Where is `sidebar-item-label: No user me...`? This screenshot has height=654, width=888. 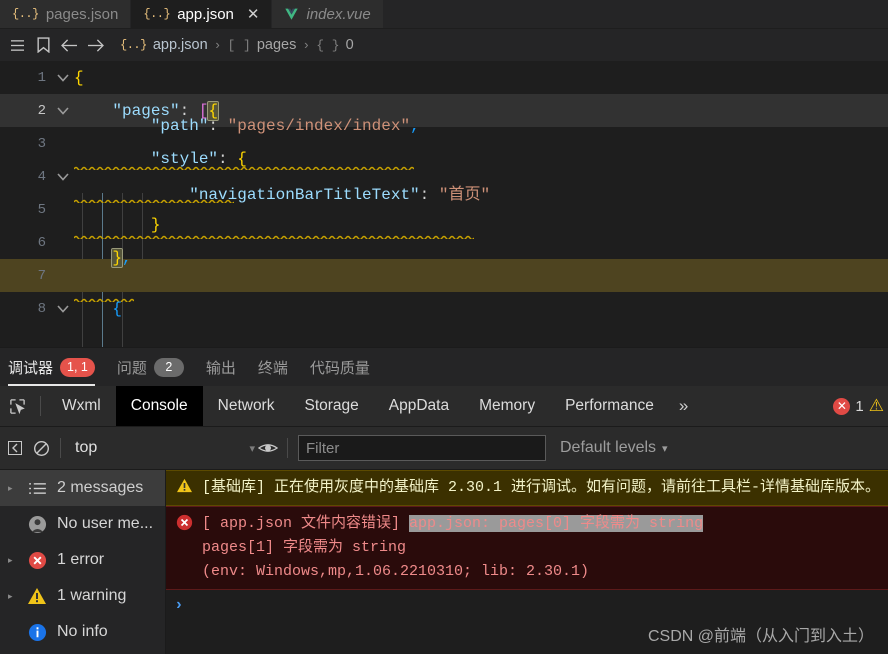 sidebar-item-label: No user me... is located at coordinates (105, 523).